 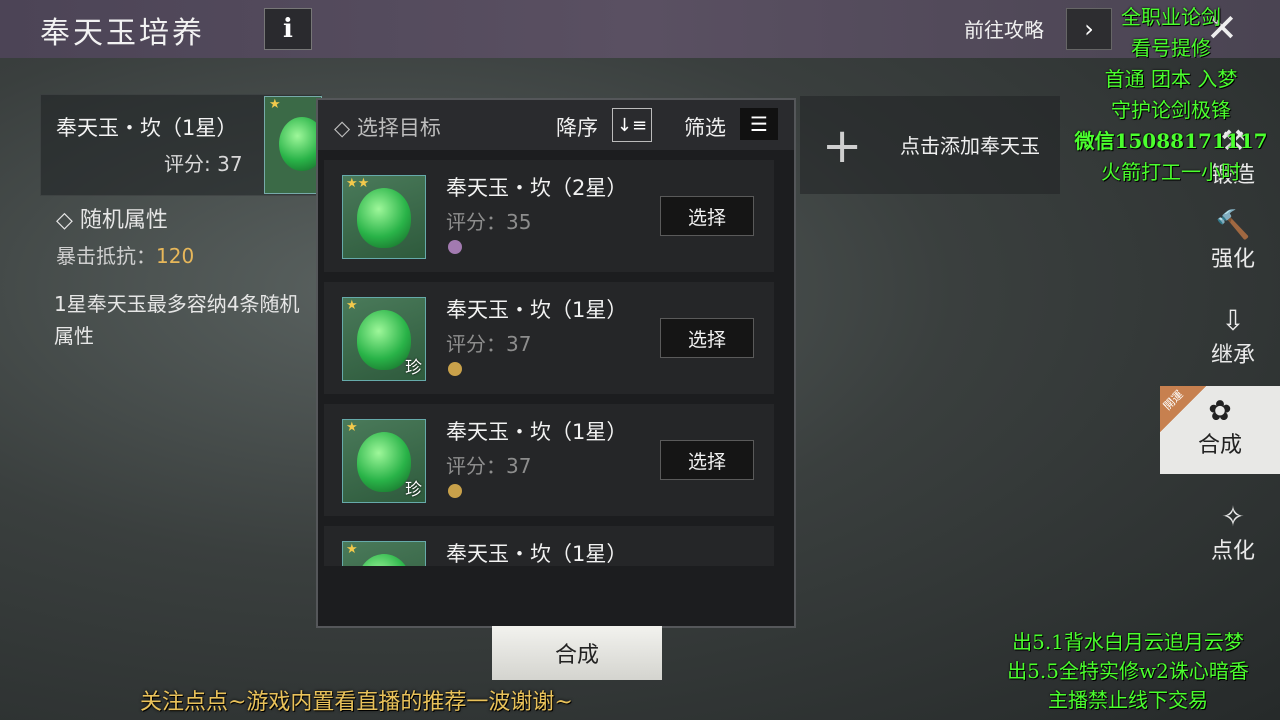 I want to click on overlay-line: 主播禁止线下交易, so click(x=1128, y=700).